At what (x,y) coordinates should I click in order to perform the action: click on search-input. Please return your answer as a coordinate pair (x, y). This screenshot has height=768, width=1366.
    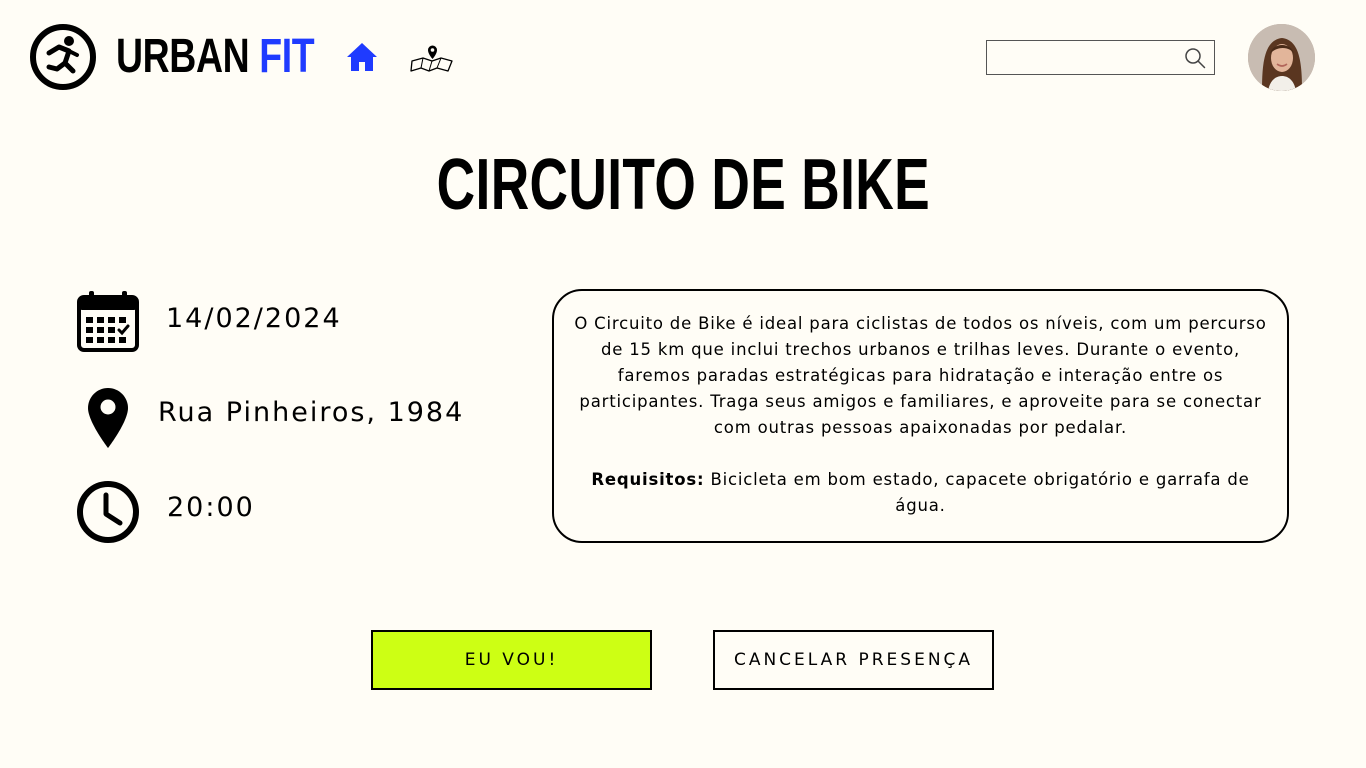
    Looking at the image, I should click on (1090, 57).